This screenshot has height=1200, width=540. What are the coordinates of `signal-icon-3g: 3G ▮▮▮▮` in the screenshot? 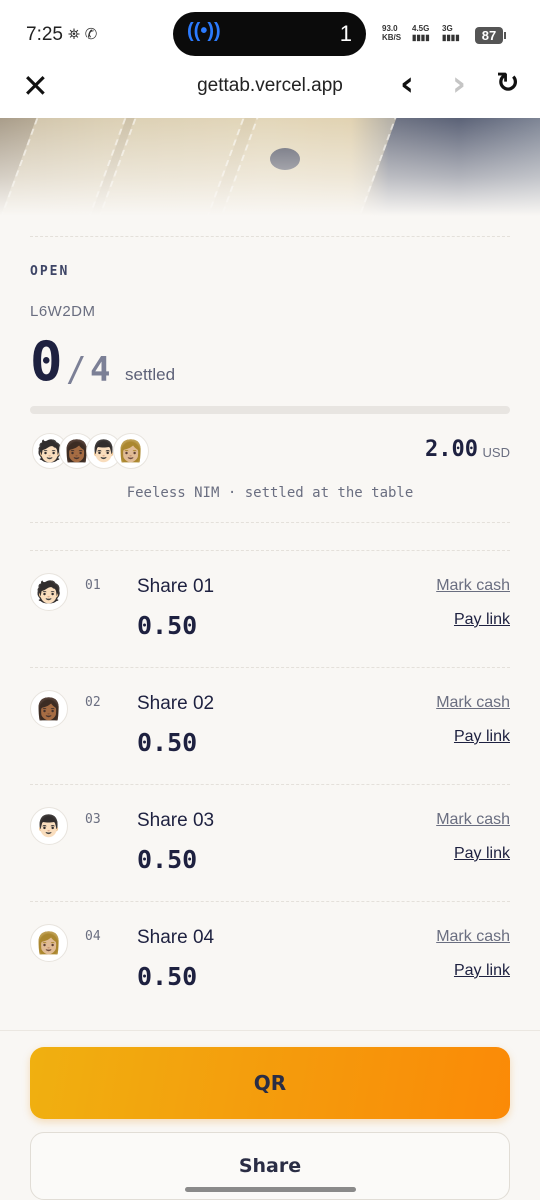 It's located at (451, 33).